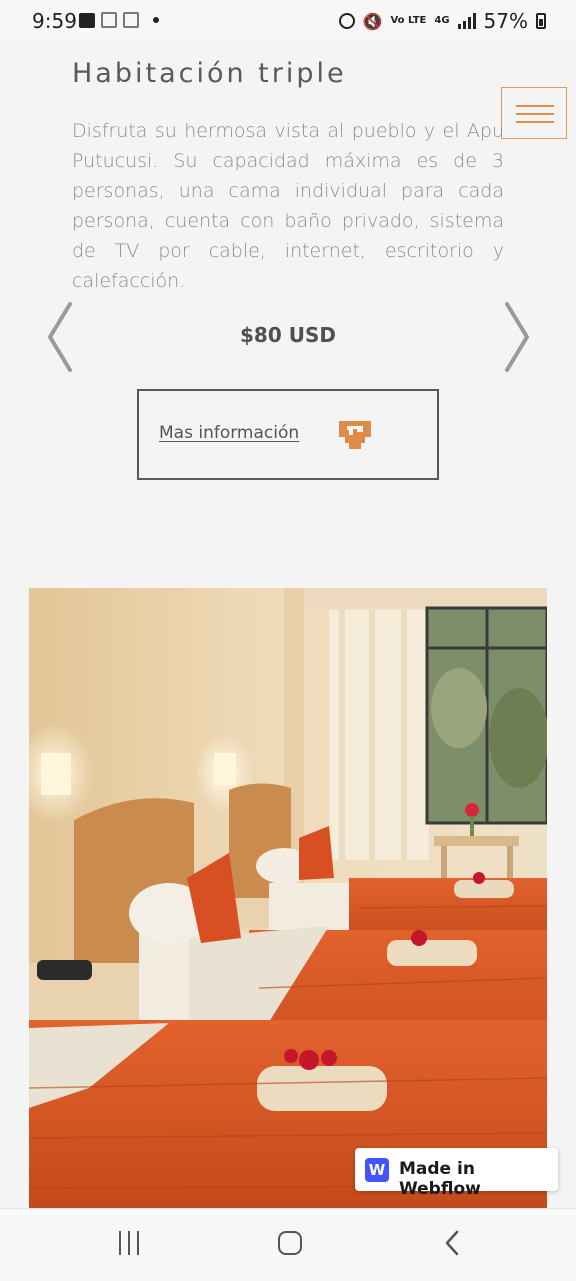  I want to click on mute-icon: 🔇, so click(372, 21).